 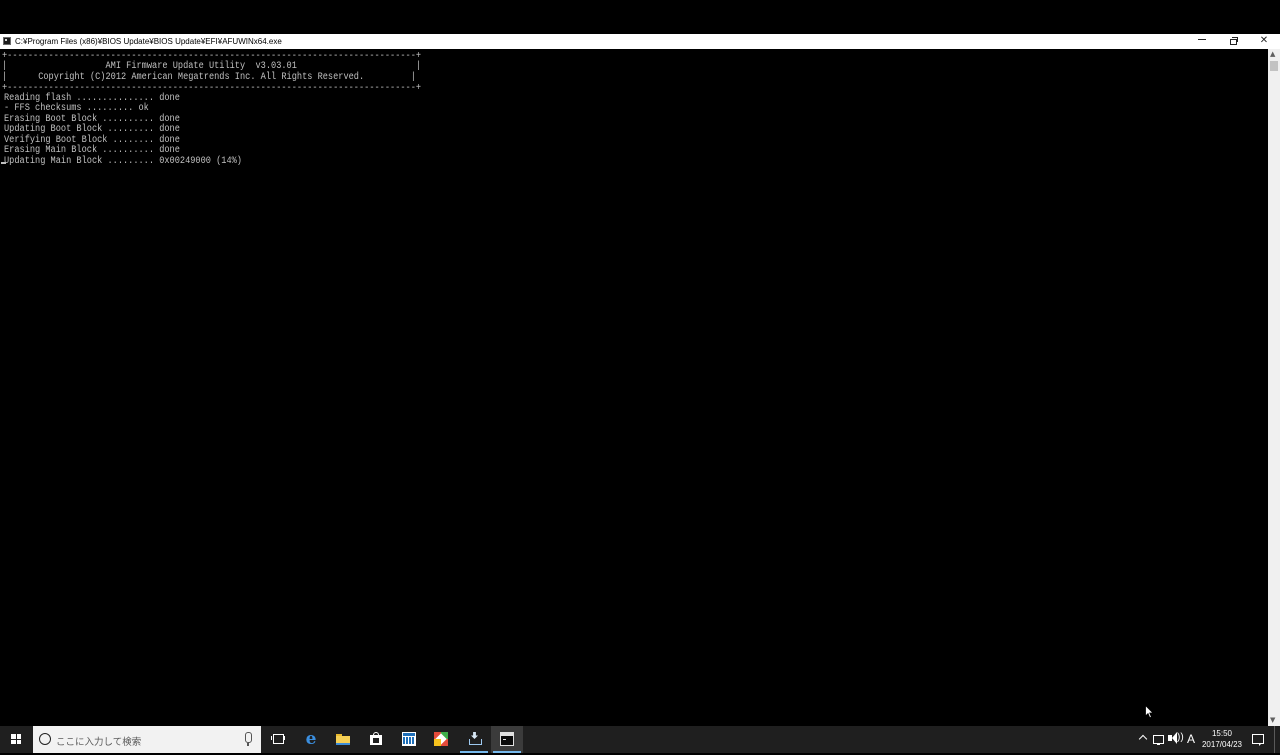 I want to click on minimize-button, so click(x=1202, y=41).